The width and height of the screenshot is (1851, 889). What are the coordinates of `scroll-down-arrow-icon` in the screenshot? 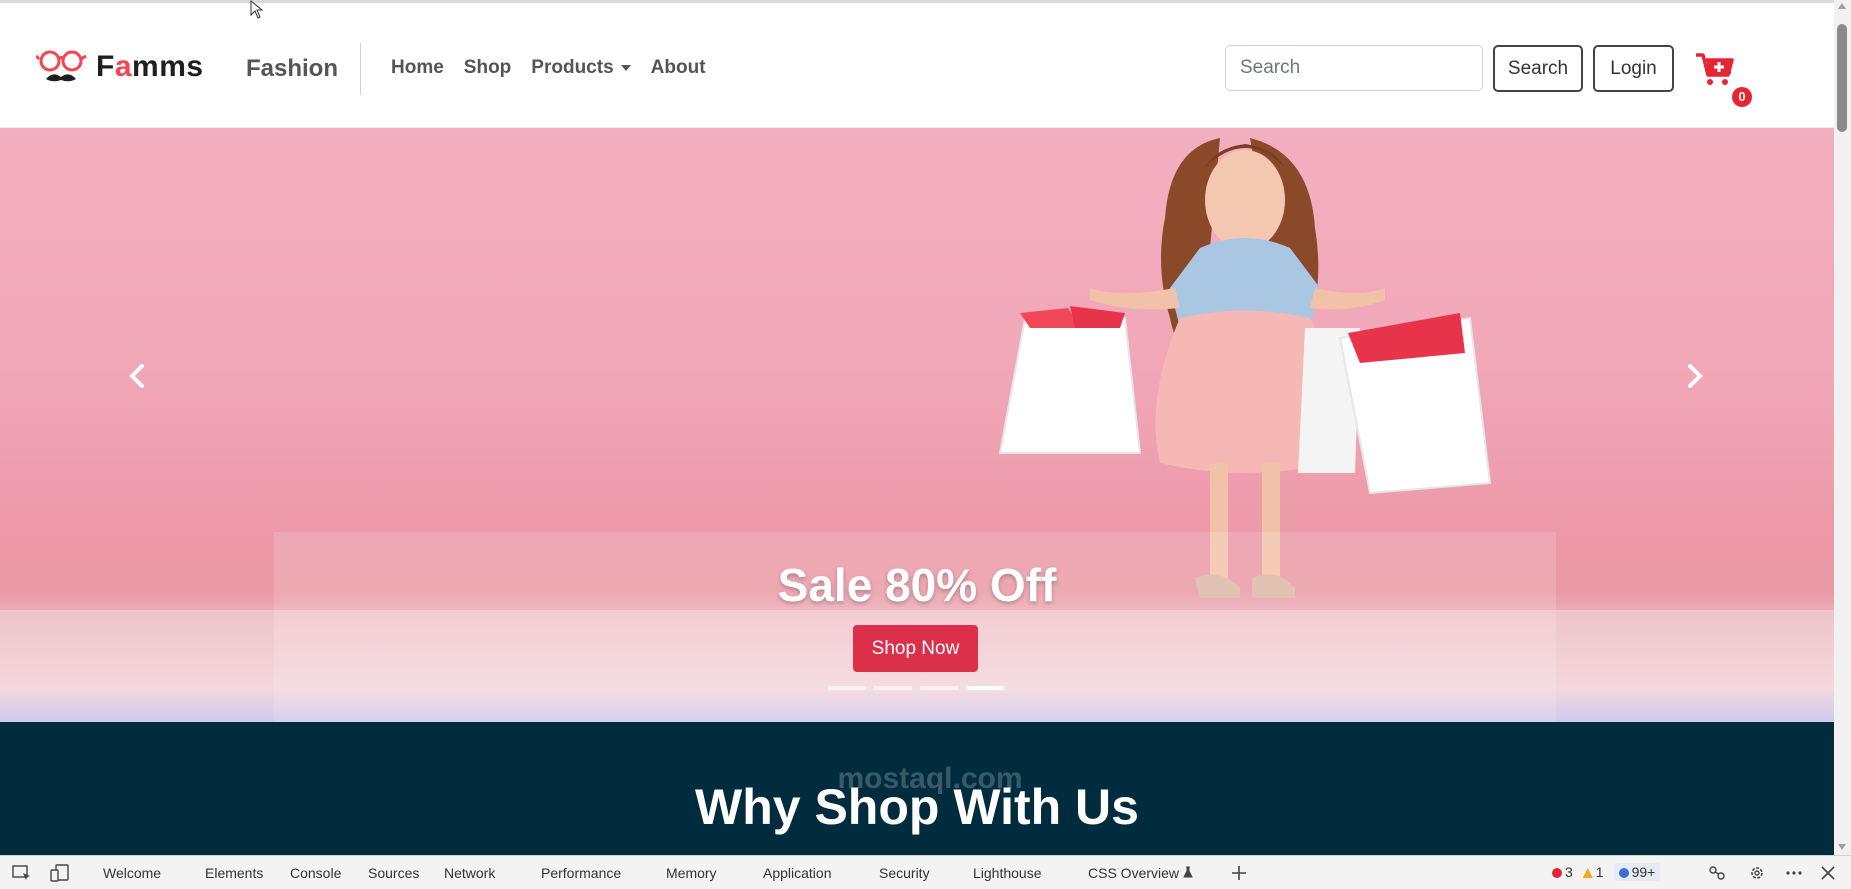 It's located at (1842, 847).